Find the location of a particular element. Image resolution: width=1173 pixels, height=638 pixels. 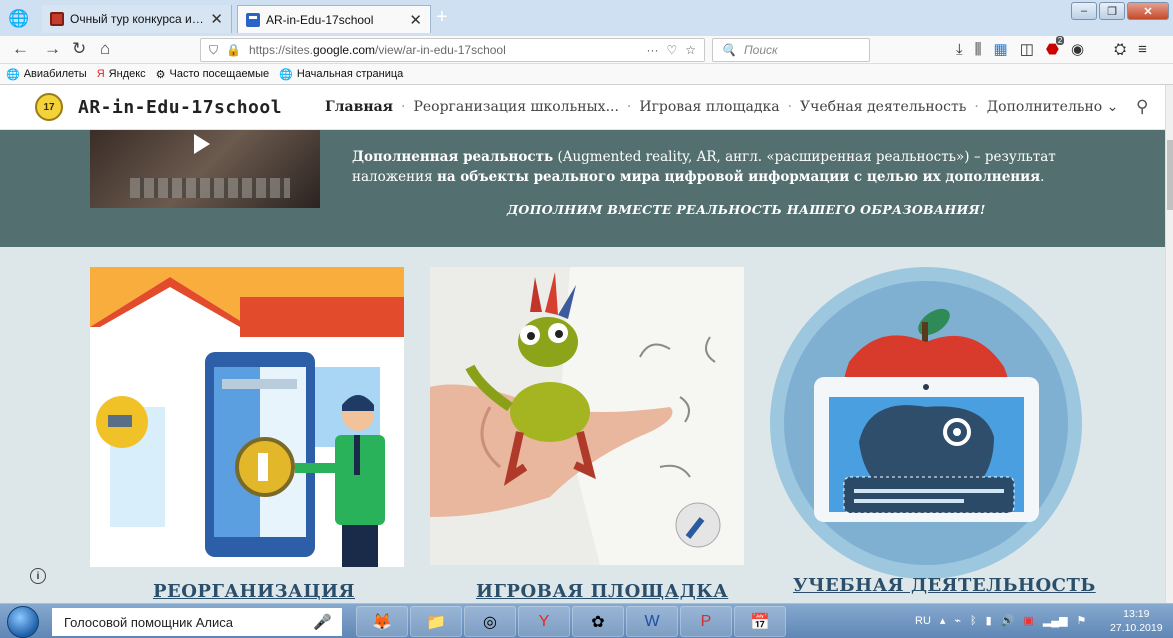

start-button is located at coordinates (23, 622).